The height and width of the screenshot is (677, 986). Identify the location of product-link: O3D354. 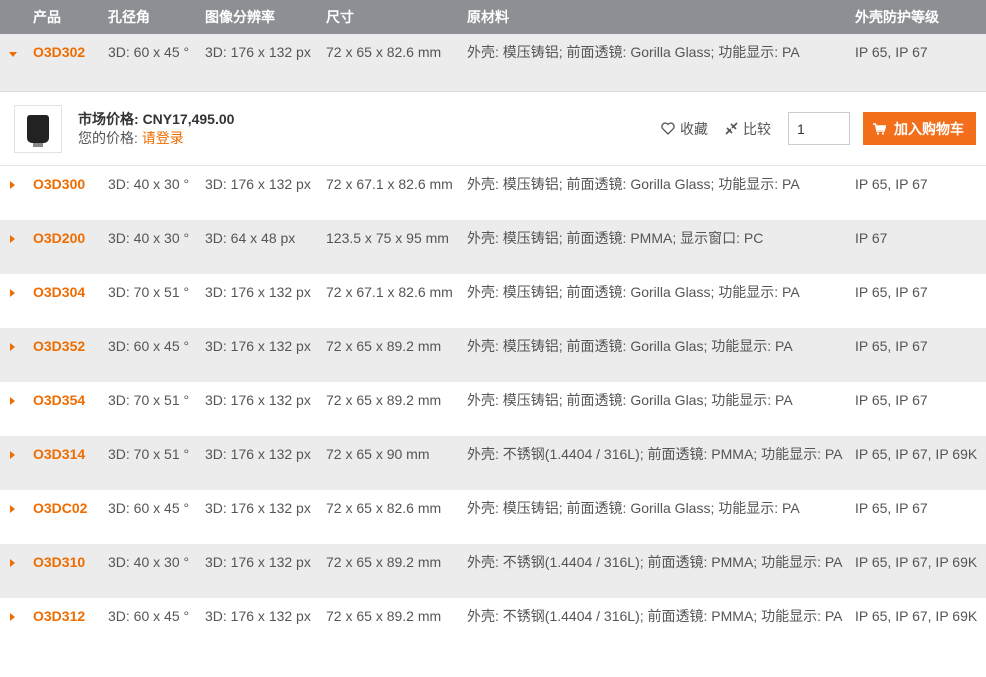
(59, 400).